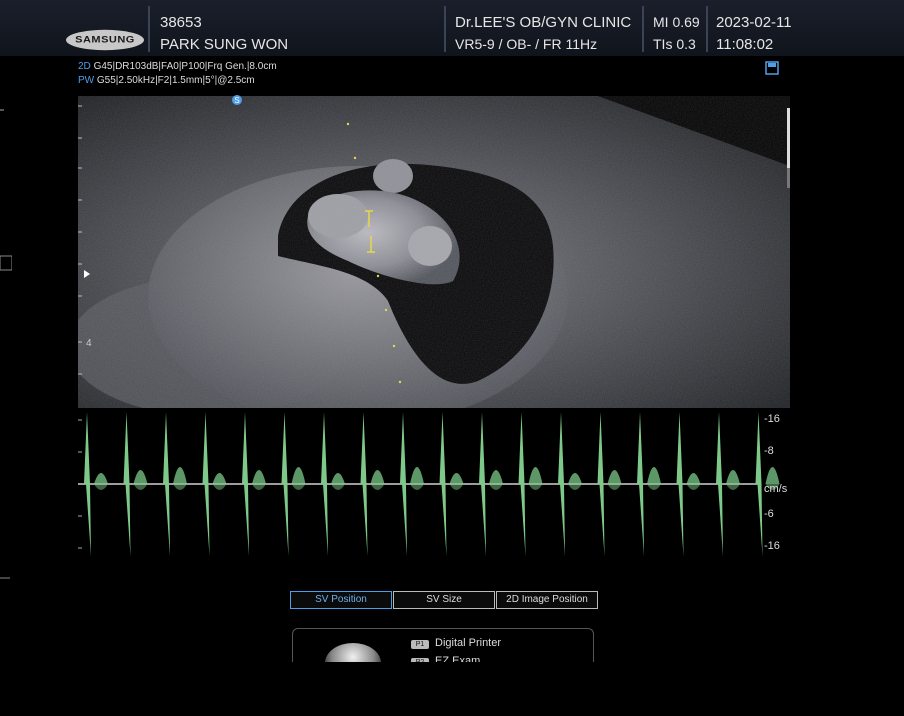 Image resolution: width=904 pixels, height=716 pixels. What do you see at coordinates (185, 66) in the screenshot?
I see `param-2d-values: G45|DR103dB|FA0|P100|Frq Gen.|8.0cm` at bounding box center [185, 66].